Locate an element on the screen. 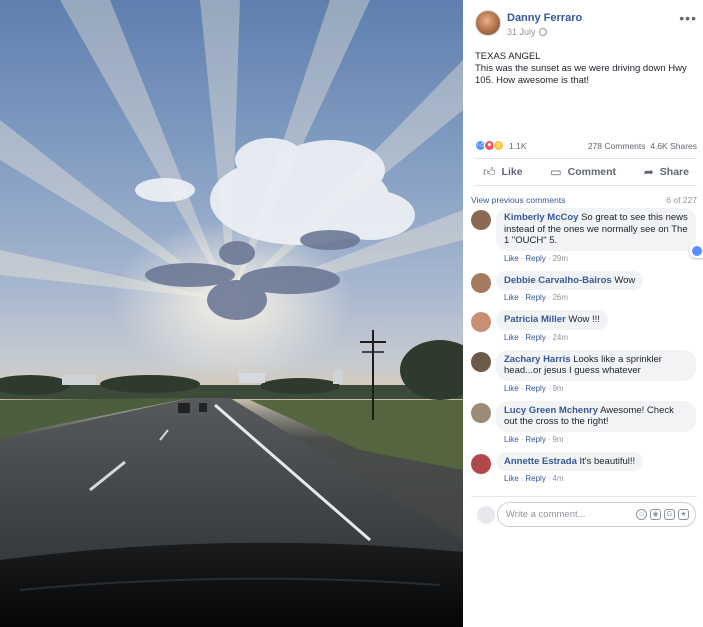  globe-icon is located at coordinates (542, 32).